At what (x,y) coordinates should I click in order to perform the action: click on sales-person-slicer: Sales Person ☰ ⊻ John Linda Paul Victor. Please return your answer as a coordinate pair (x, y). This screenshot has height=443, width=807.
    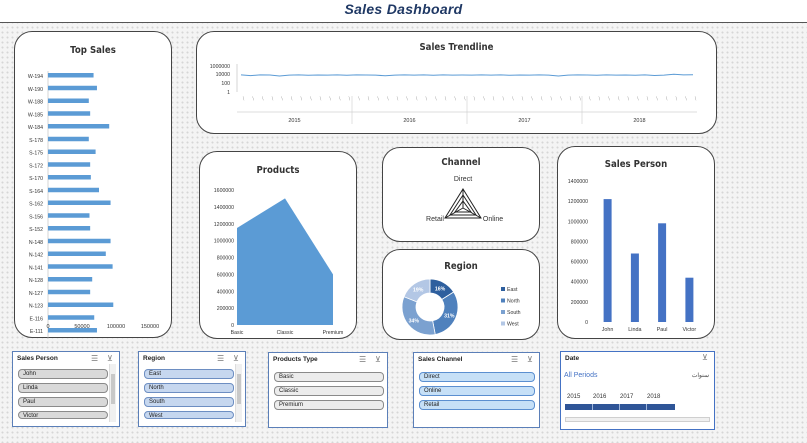
    Looking at the image, I should click on (66, 389).